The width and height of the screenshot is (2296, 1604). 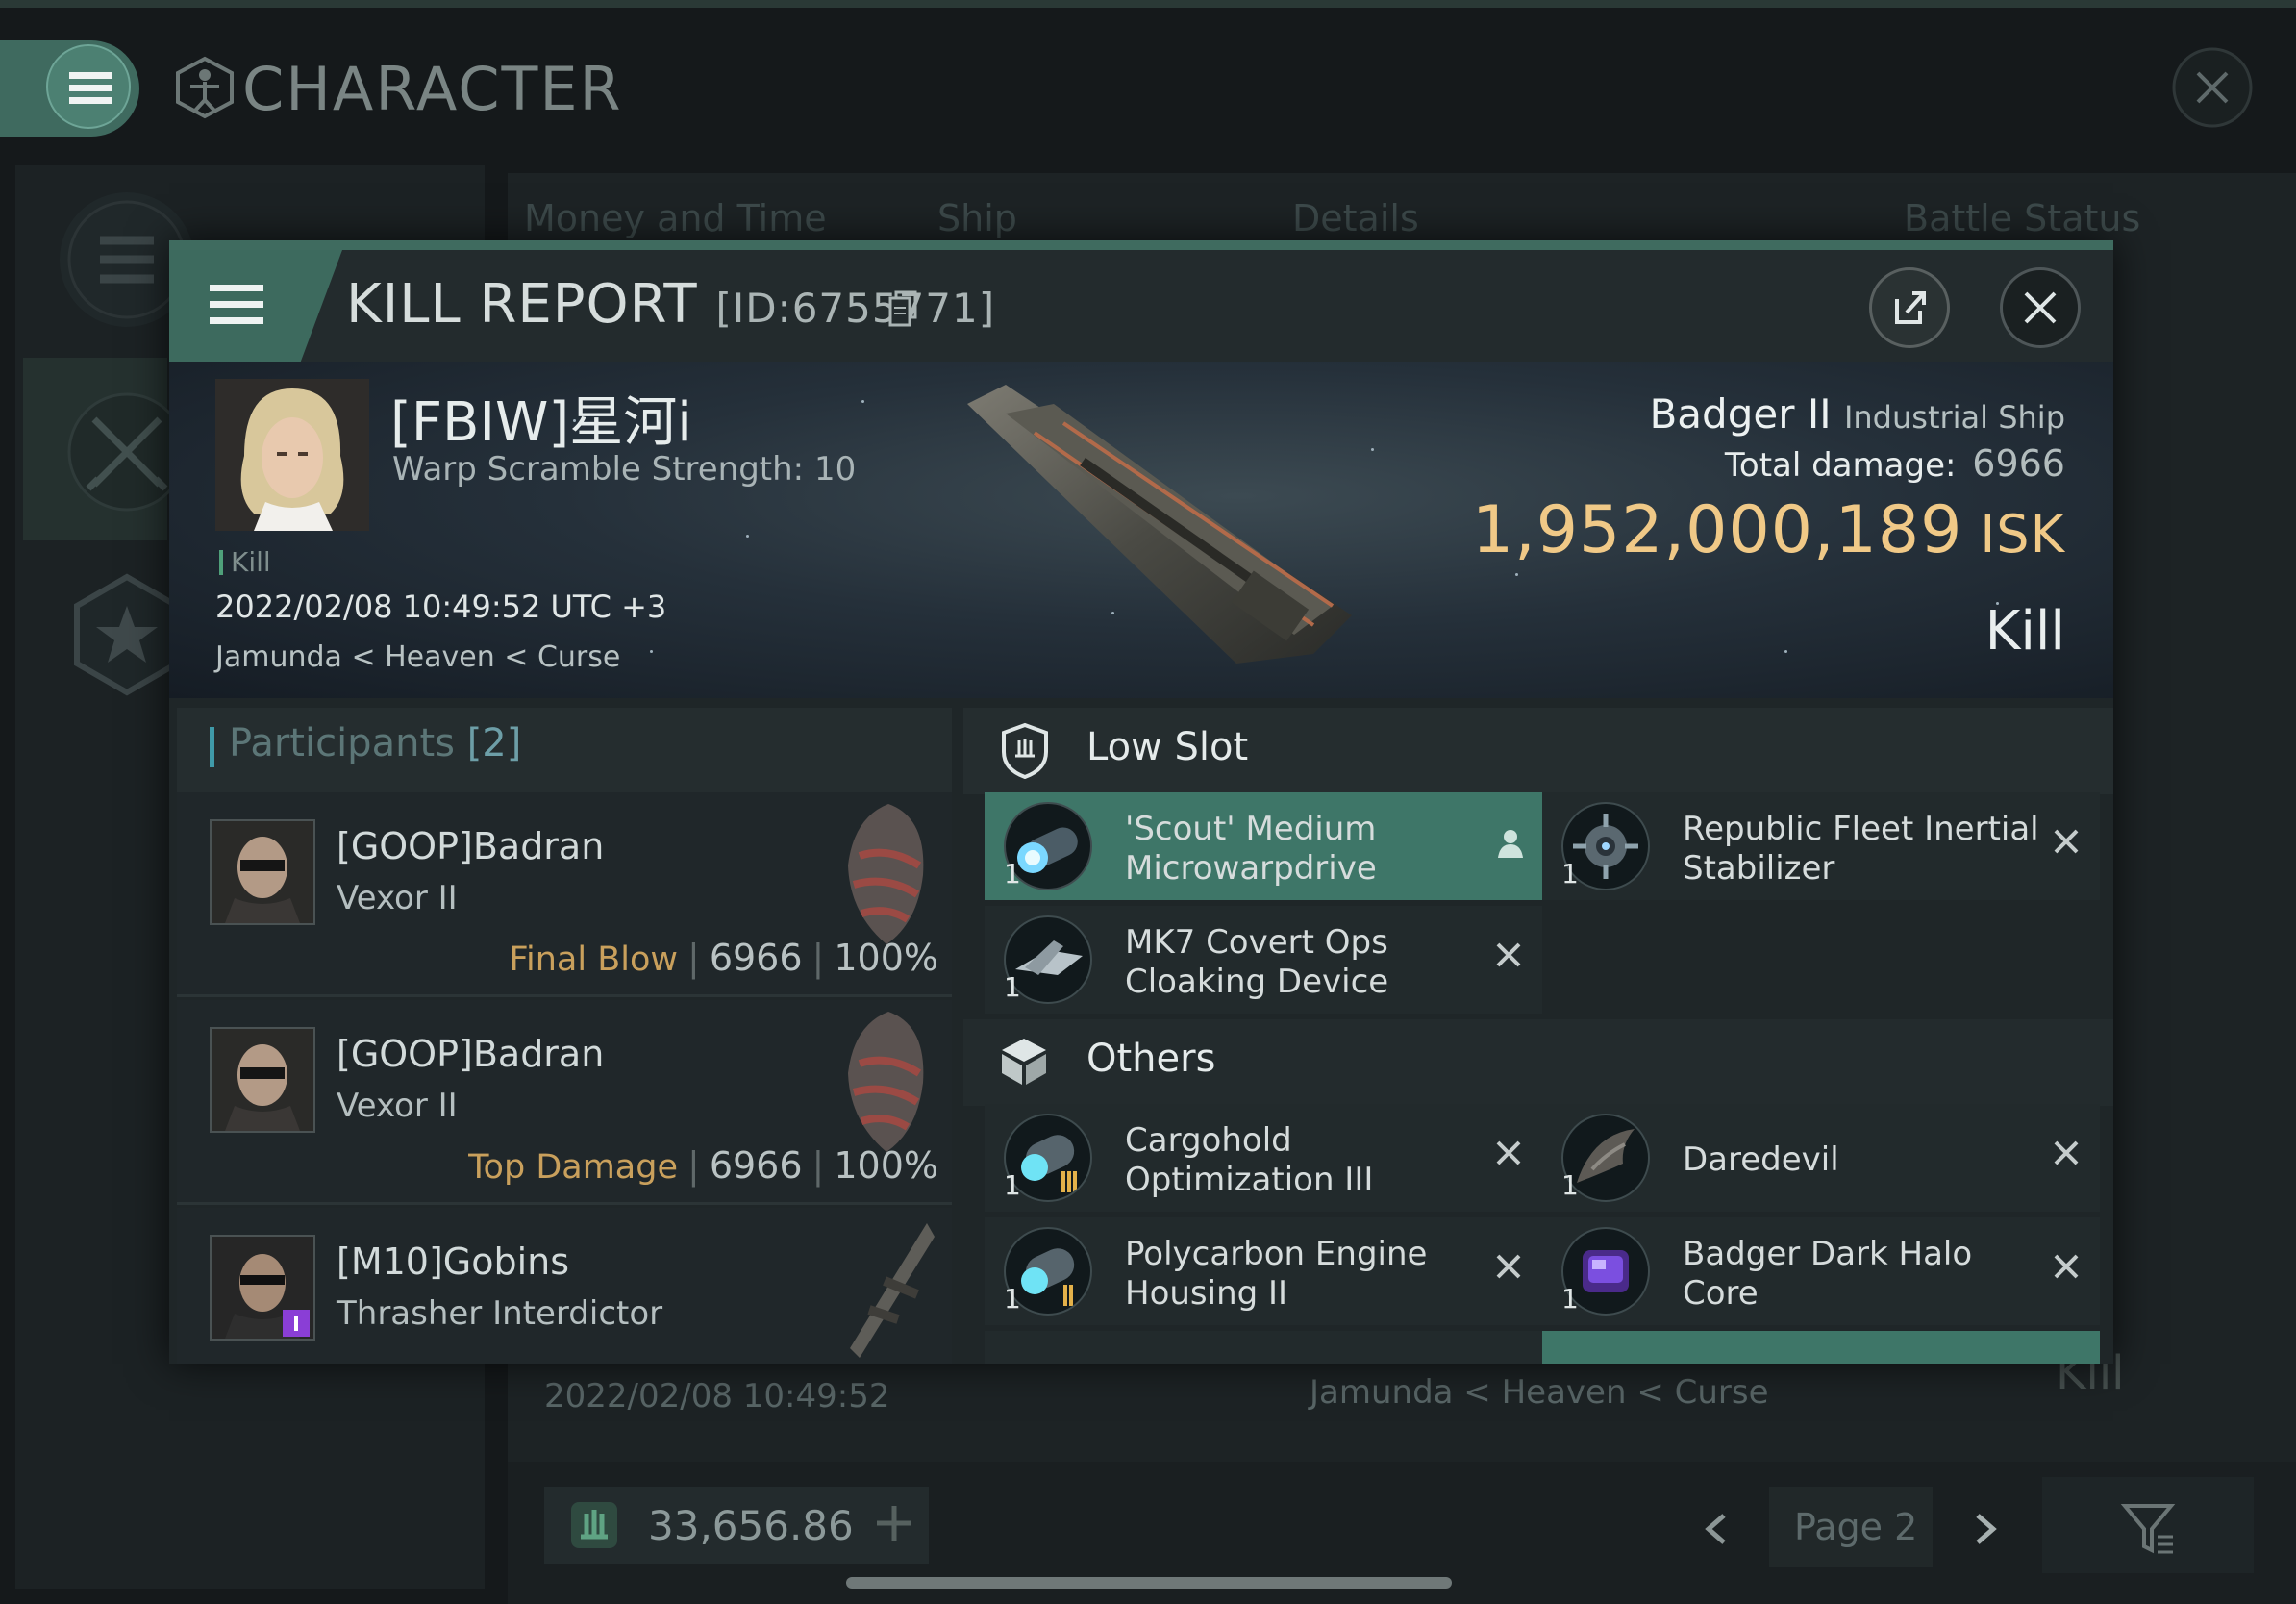 What do you see at coordinates (1821, 846) in the screenshot?
I see `fitting-item: 1 Republic Fleet Inertial Stabilizer` at bounding box center [1821, 846].